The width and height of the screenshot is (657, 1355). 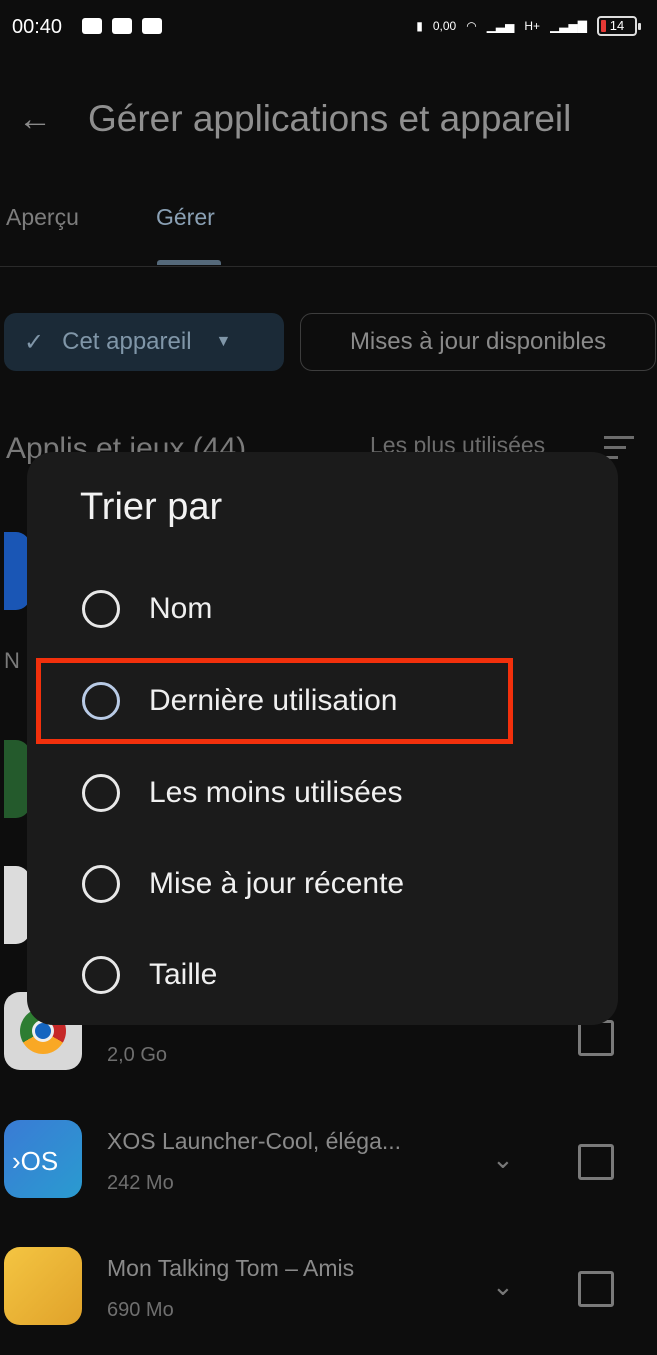 I want to click on facebook-icon, so click(x=152, y=26).